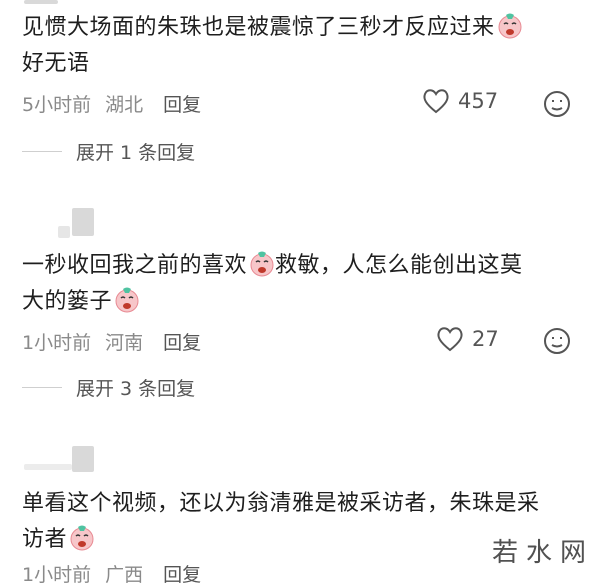 Image resolution: width=600 pixels, height=587 pixels. I want to click on comment-3-line-2: 访者, so click(45, 539).